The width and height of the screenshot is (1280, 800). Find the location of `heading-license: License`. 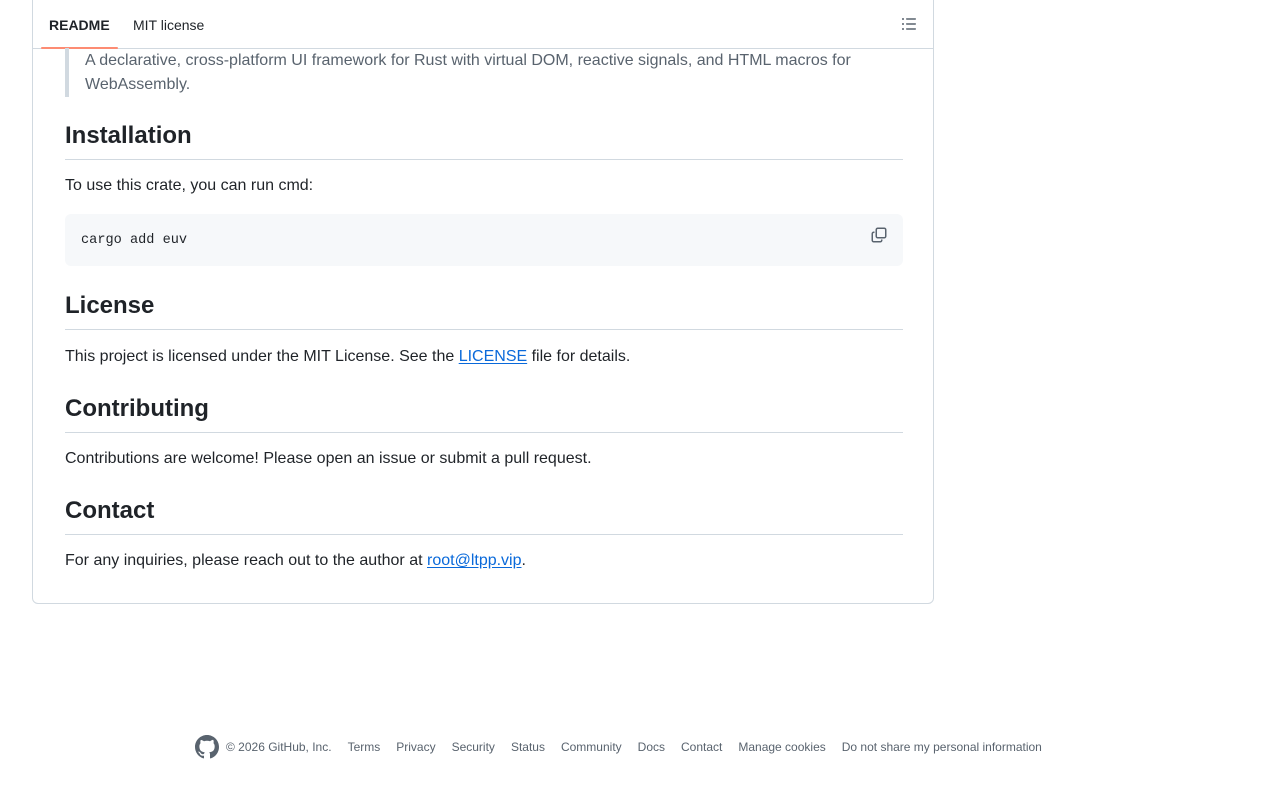

heading-license: License is located at coordinates (484, 310).